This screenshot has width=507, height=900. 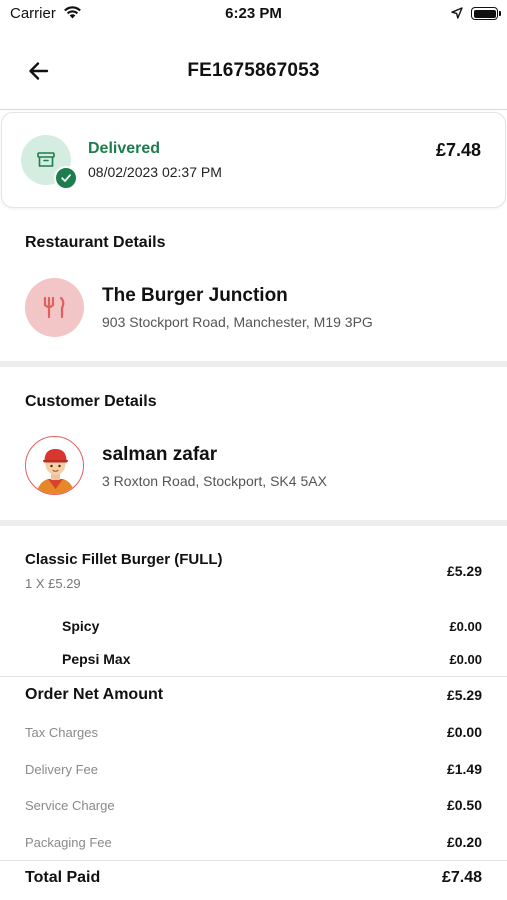 What do you see at coordinates (464, 571) in the screenshot?
I see `item-price: £5.29` at bounding box center [464, 571].